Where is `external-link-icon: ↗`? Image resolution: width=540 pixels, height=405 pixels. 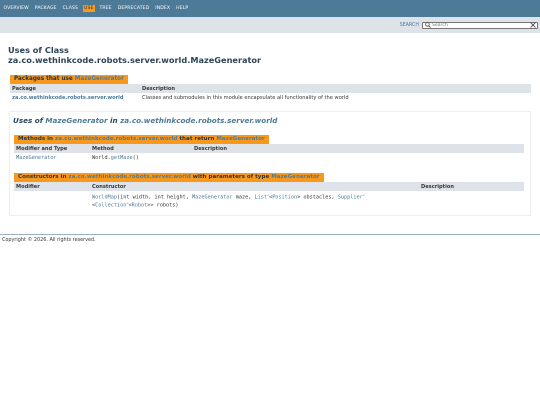 external-link-icon: ↗ is located at coordinates (363, 195).